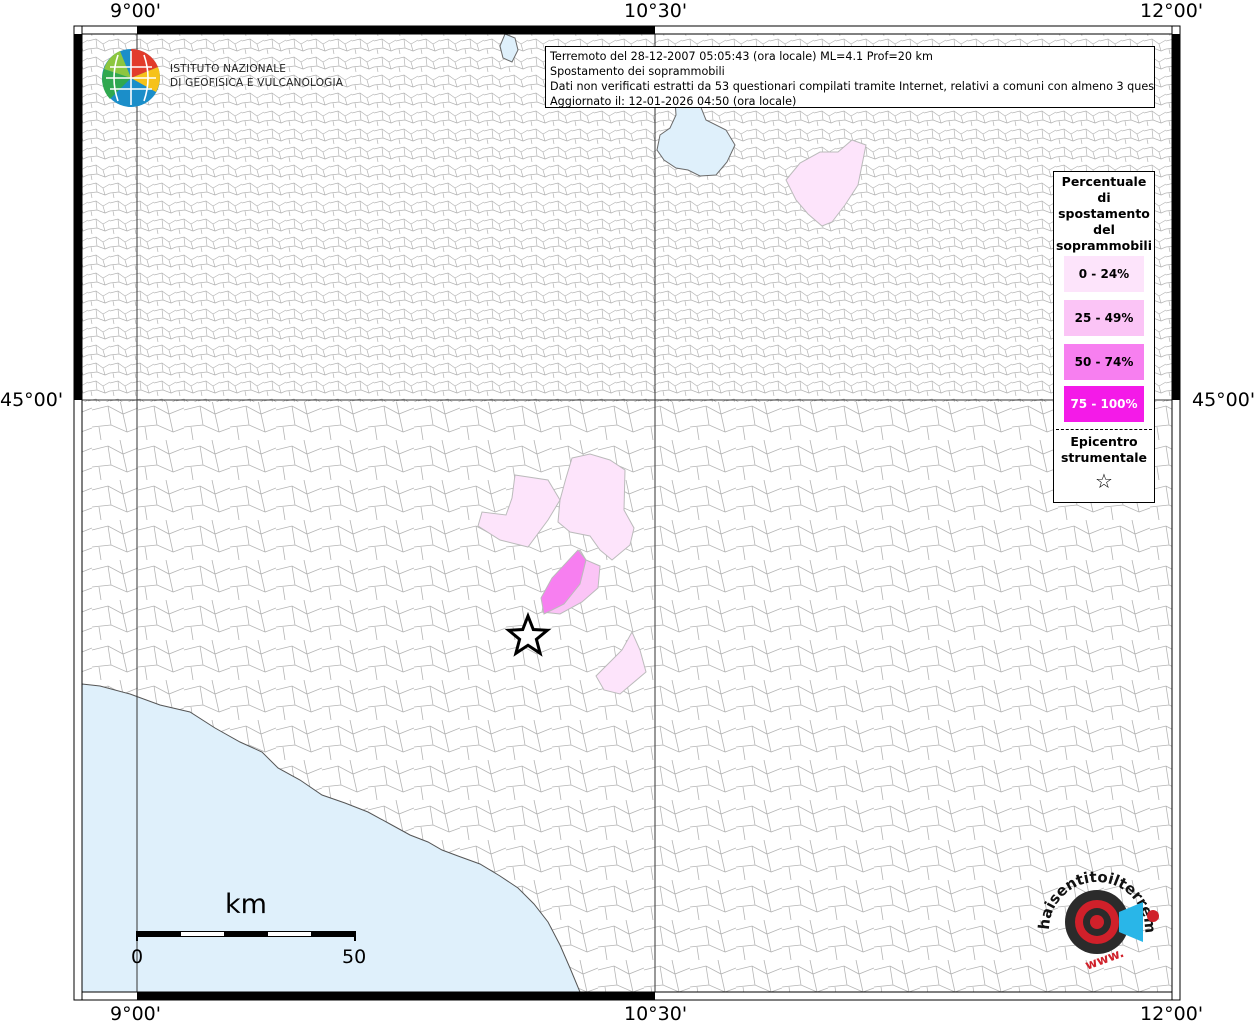 The height and width of the screenshot is (1025, 1256). What do you see at coordinates (78, 217) in the screenshot?
I see `frame-left-band-black` at bounding box center [78, 217].